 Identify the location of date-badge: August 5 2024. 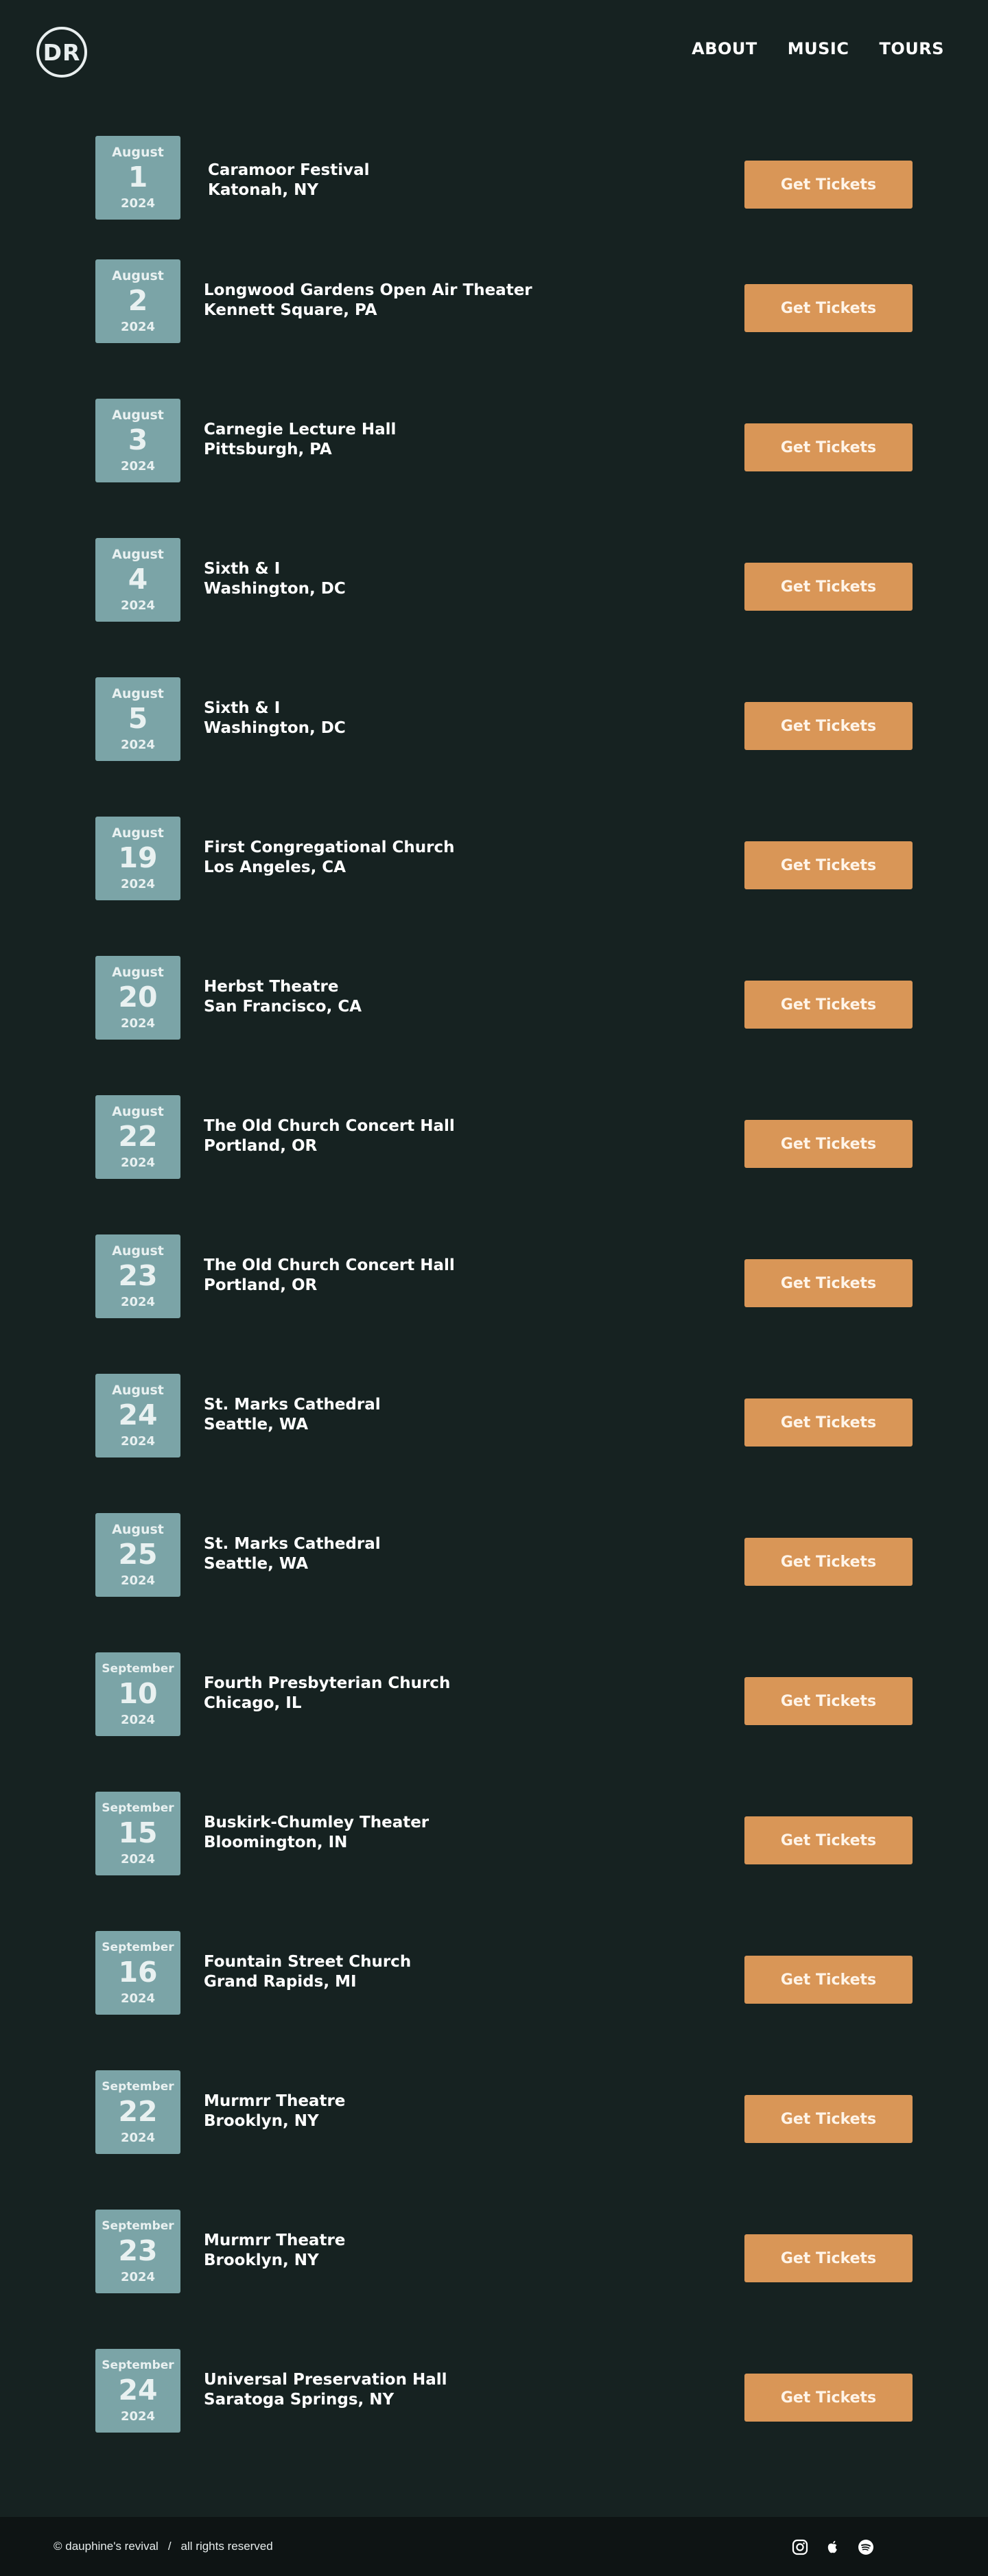
(137, 719).